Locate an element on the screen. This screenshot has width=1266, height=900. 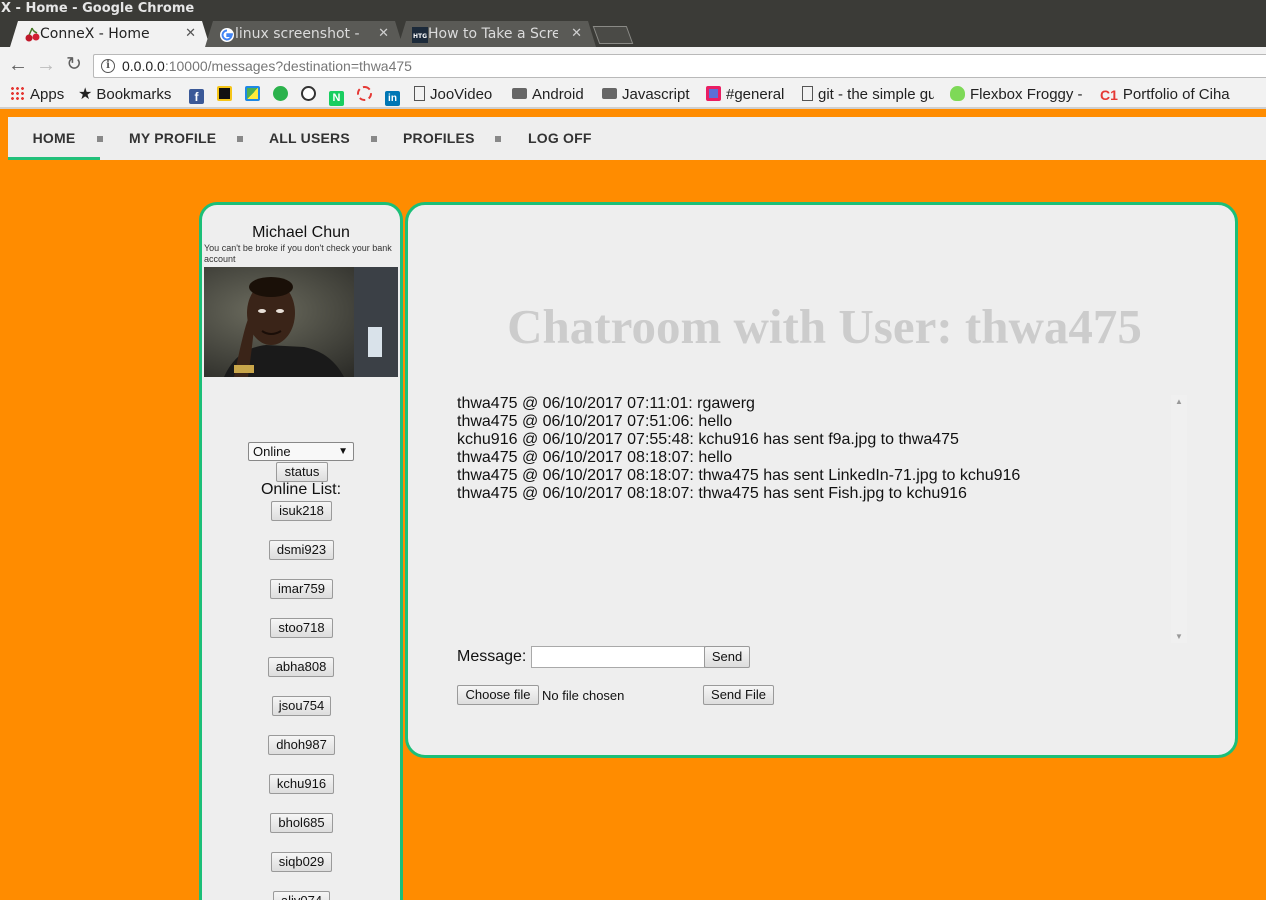
bookmark-folder-android: Android is located at coordinates (548, 95).